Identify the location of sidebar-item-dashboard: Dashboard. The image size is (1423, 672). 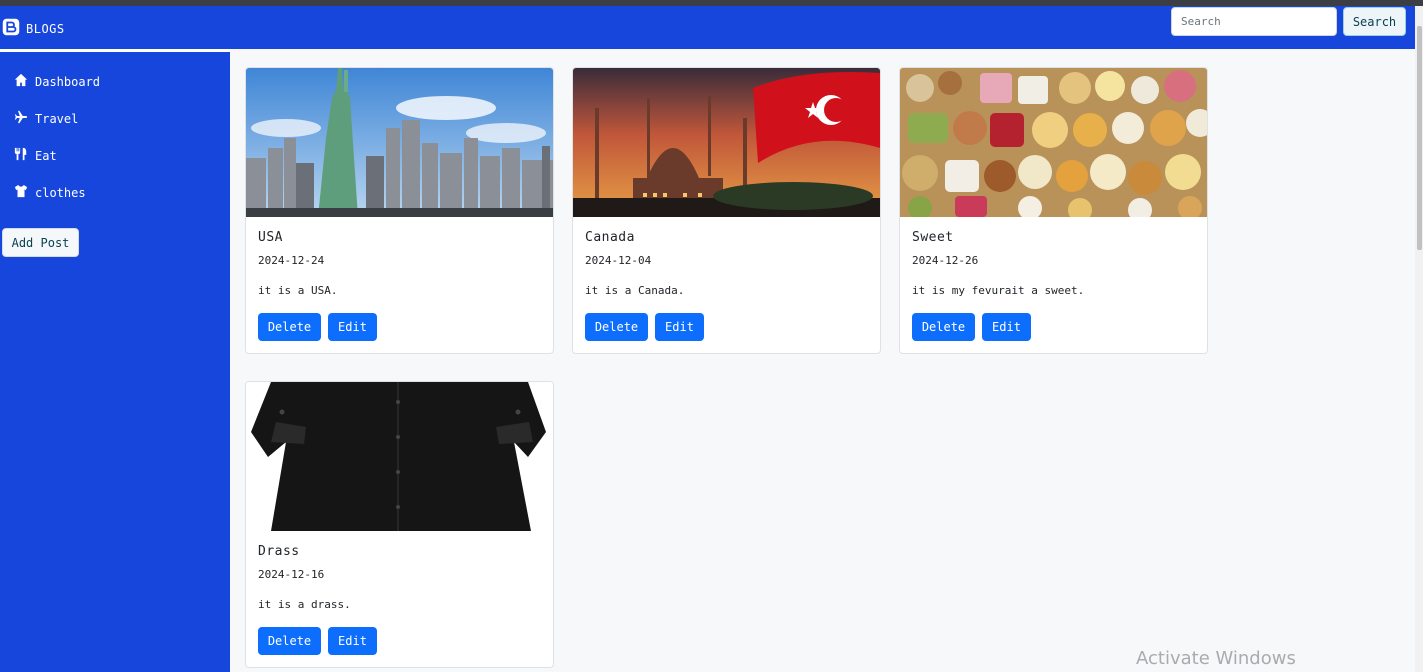
(57, 81).